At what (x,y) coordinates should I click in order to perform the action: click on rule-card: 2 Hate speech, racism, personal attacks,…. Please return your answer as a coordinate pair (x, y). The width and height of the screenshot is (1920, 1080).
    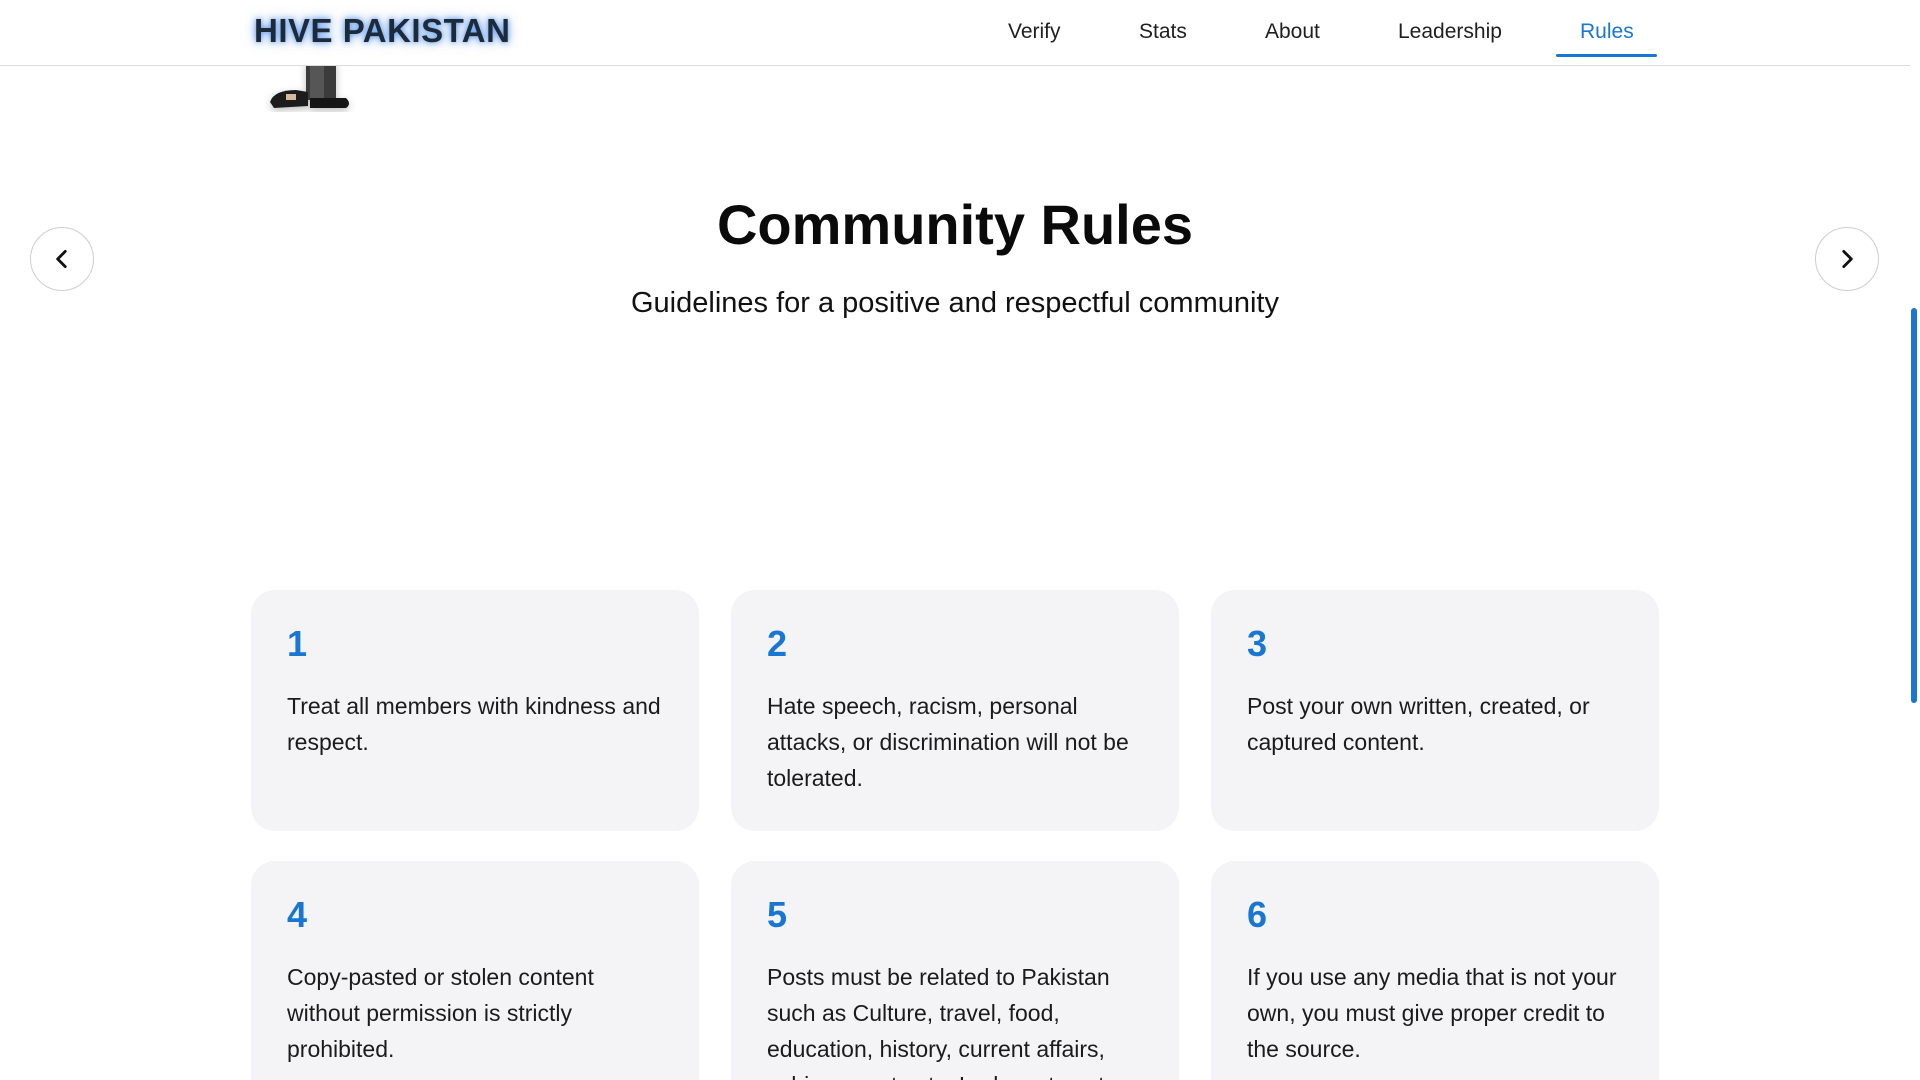
    Looking at the image, I should click on (955, 710).